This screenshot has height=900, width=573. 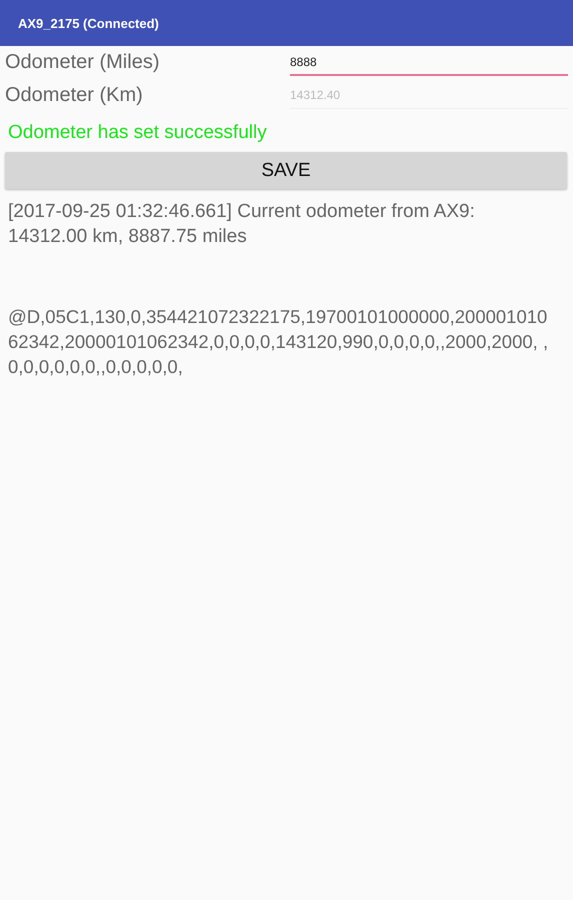 What do you see at coordinates (286, 170) in the screenshot?
I see `save-button: SAVE` at bounding box center [286, 170].